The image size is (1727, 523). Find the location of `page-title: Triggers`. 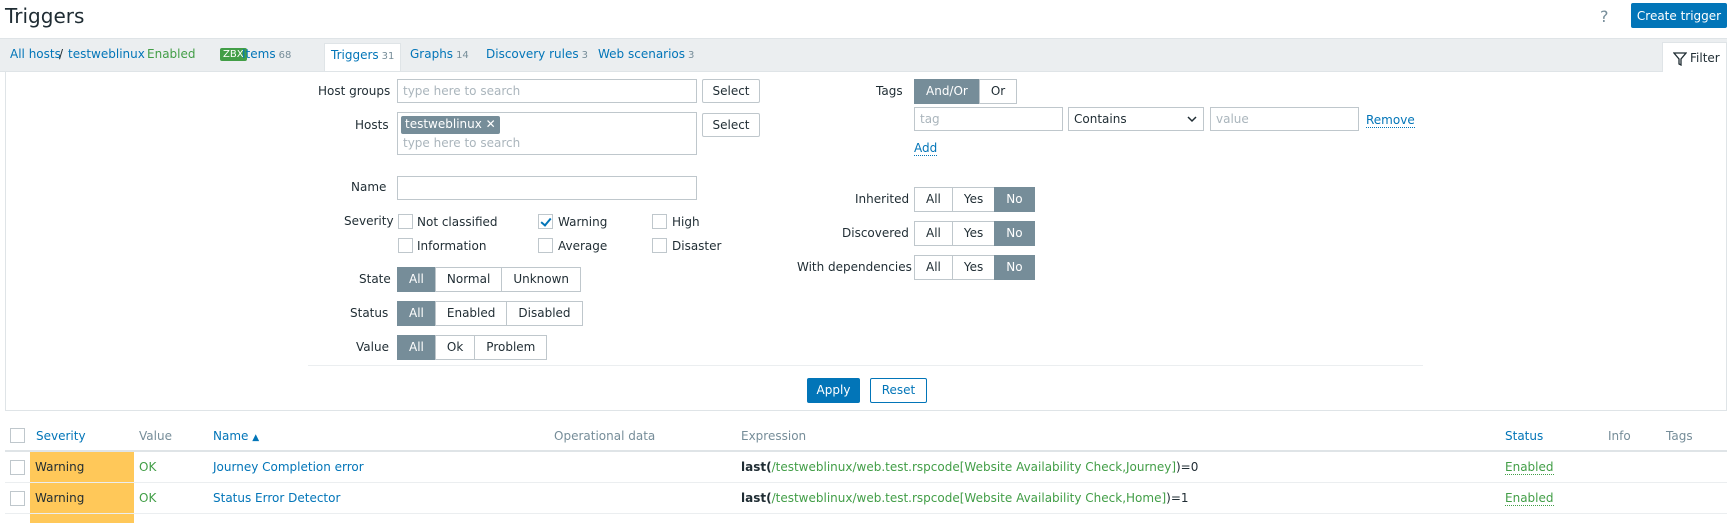

page-title: Triggers is located at coordinates (45, 16).